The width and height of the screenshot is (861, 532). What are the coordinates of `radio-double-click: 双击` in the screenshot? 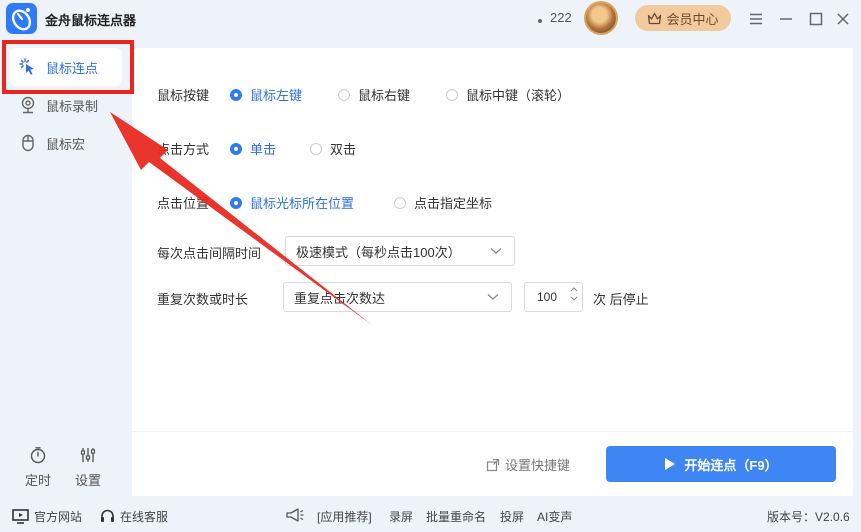 It's located at (333, 148).